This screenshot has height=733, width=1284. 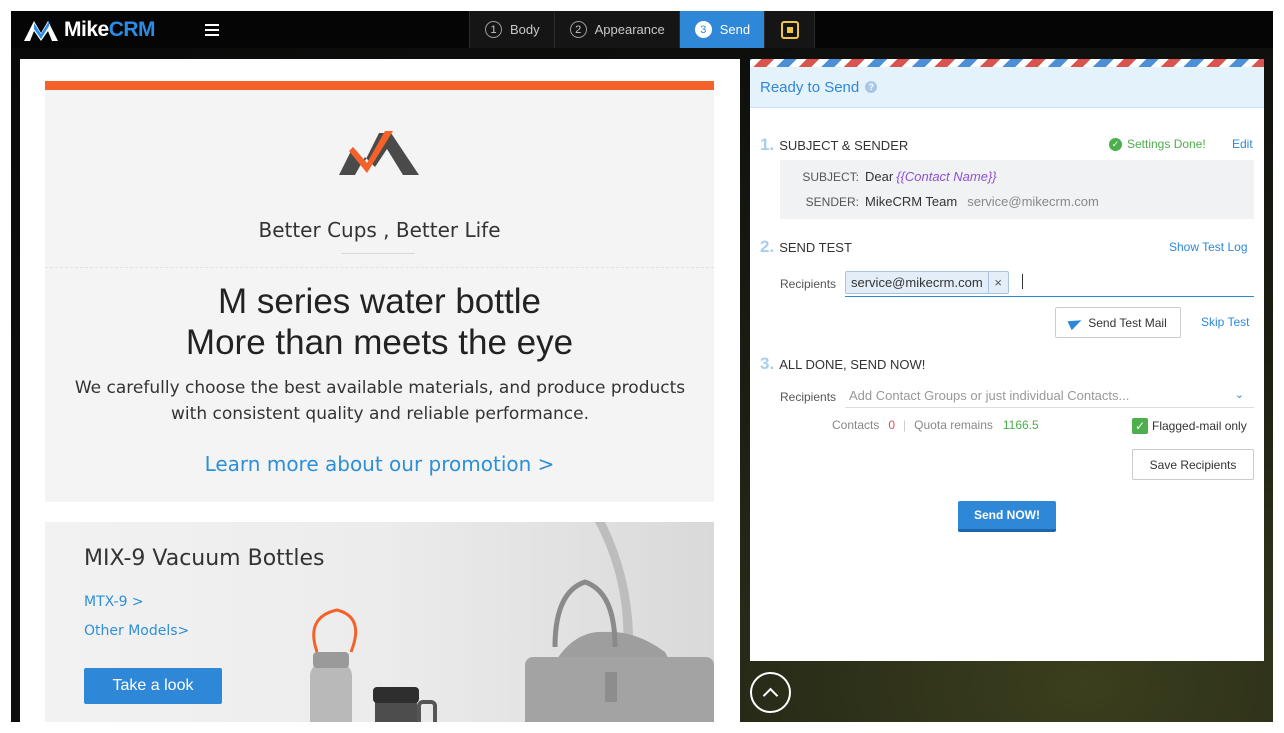 I want to click on top-bar: MikeCRM 1 Body 2 Appearance 3 Send, so click(x=642, y=29).